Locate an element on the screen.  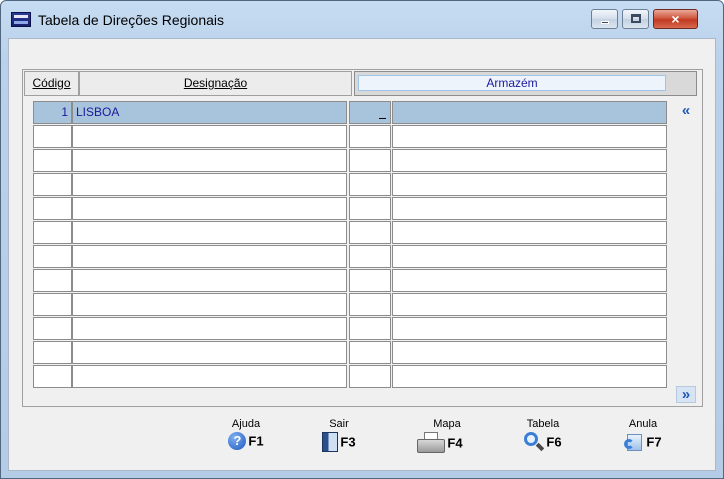
column-header-designacao: Designação is located at coordinates (215, 83).